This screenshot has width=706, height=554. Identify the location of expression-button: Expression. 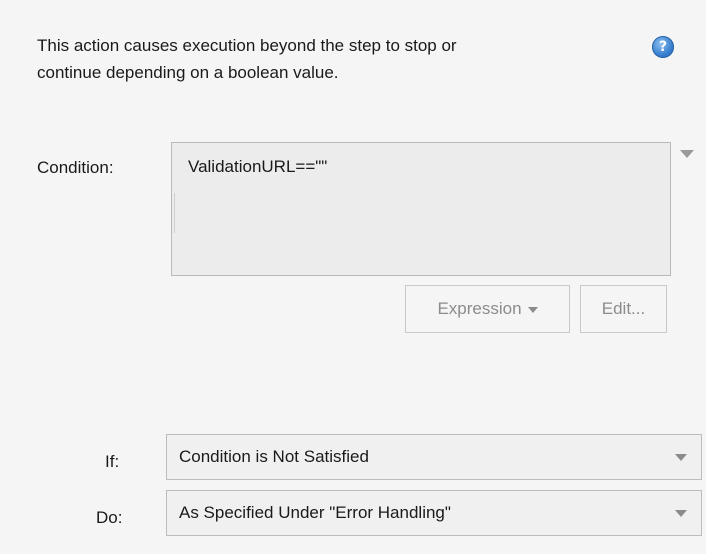
(487, 309).